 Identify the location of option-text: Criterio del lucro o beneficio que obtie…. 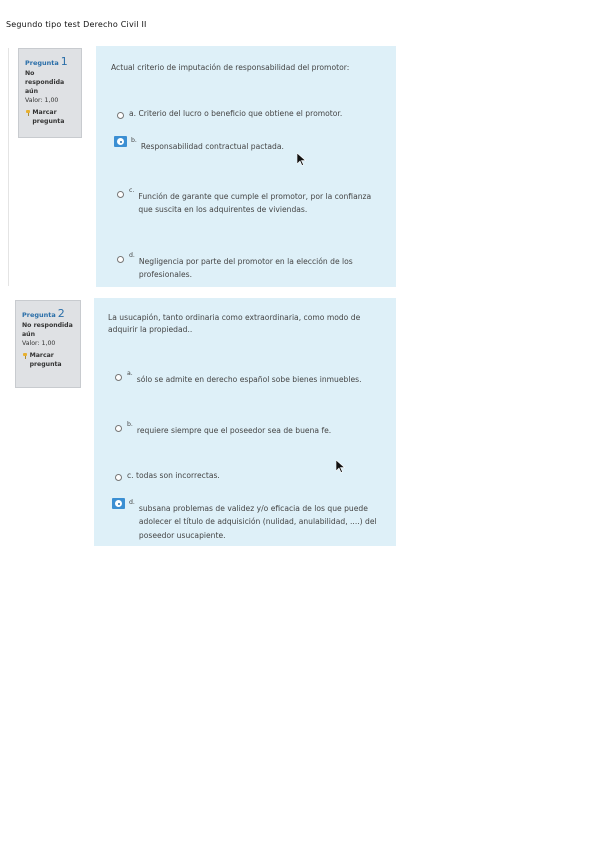
(240, 113).